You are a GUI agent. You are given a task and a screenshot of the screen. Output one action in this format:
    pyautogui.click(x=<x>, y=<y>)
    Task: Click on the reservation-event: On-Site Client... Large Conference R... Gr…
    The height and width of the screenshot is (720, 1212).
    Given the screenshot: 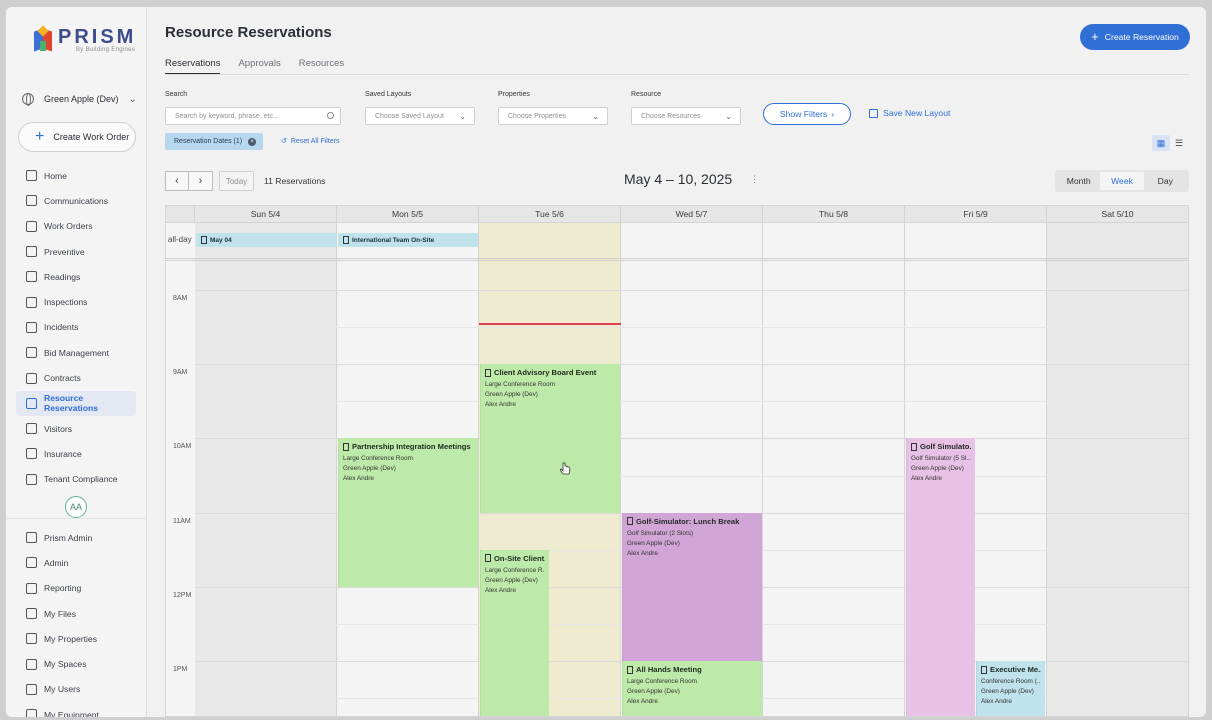 What is the action you would take?
    pyautogui.click(x=514, y=632)
    